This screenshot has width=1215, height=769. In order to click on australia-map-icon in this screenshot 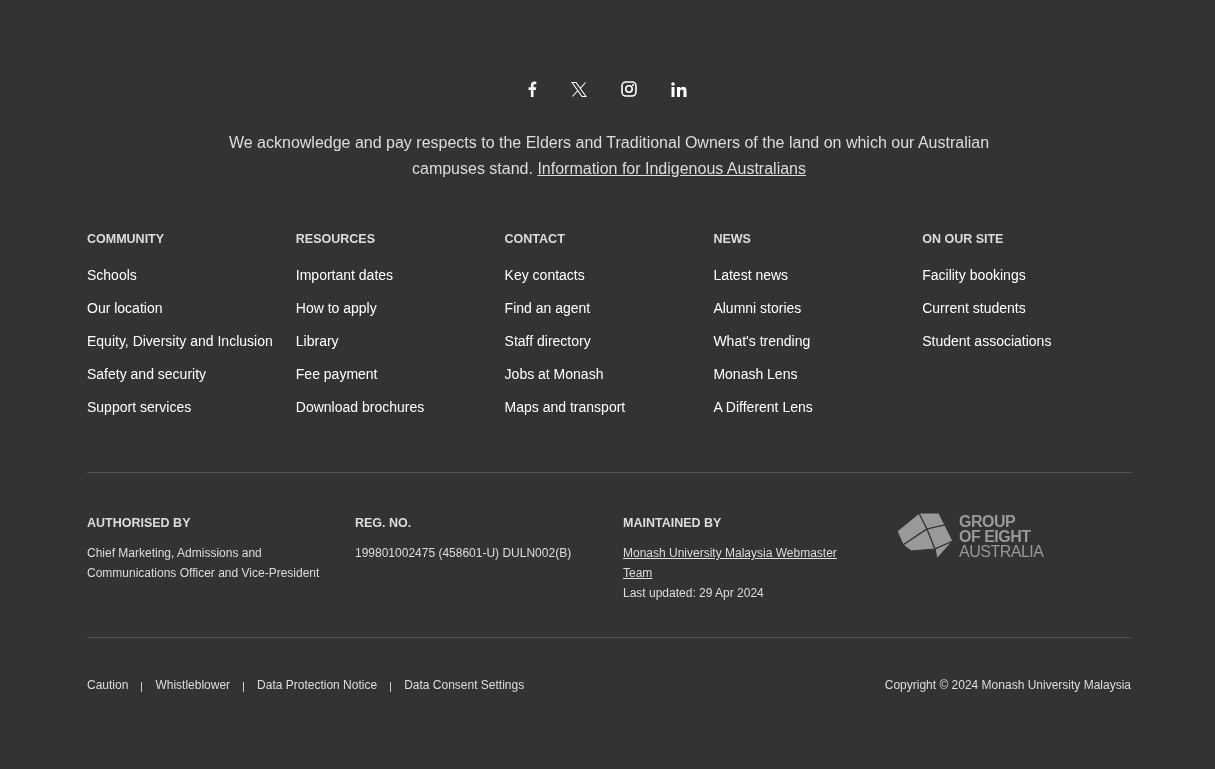, I will do `click(925, 536)`.